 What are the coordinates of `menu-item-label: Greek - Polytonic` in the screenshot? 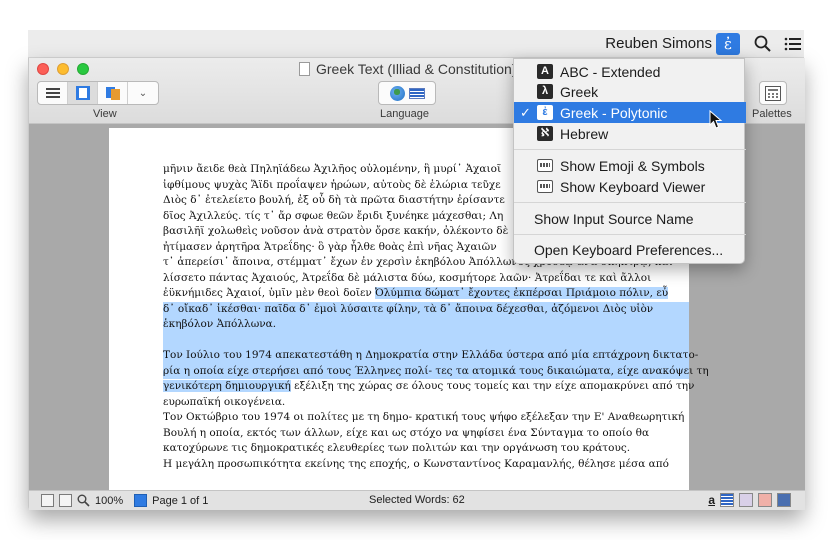 It's located at (614, 112).